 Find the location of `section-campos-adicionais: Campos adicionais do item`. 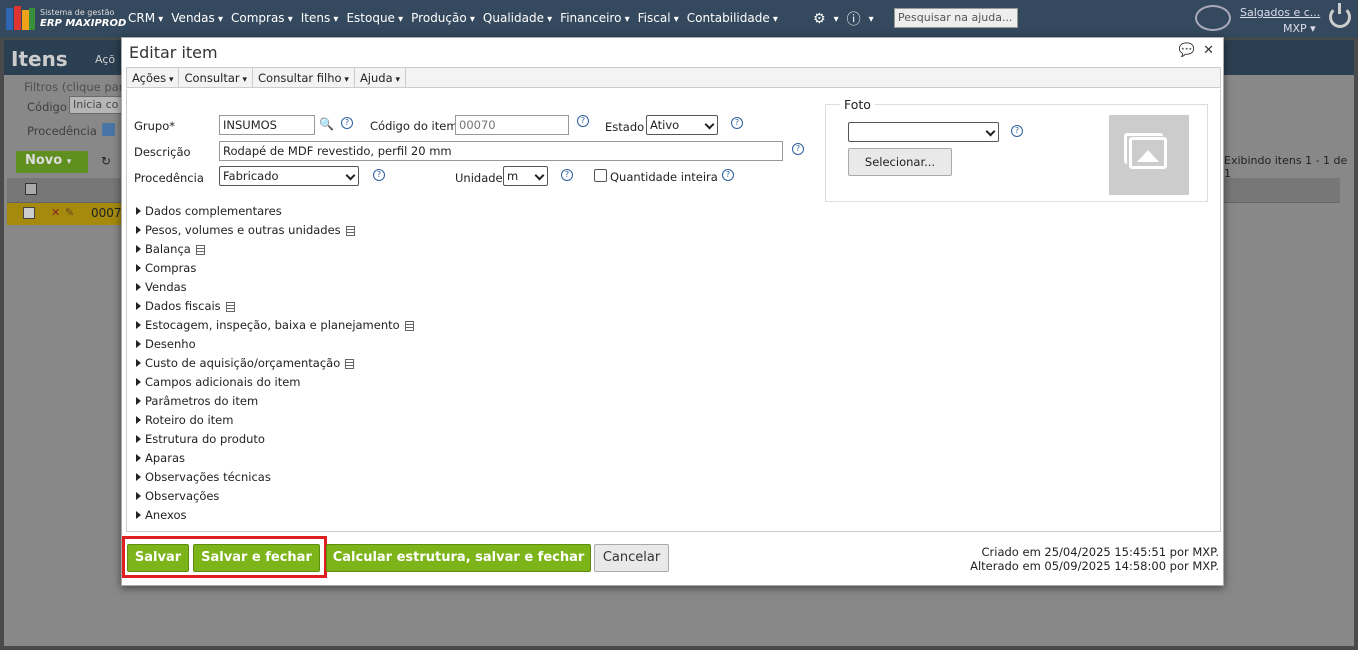

section-campos-adicionais: Campos adicionais do item is located at coordinates (275, 384).